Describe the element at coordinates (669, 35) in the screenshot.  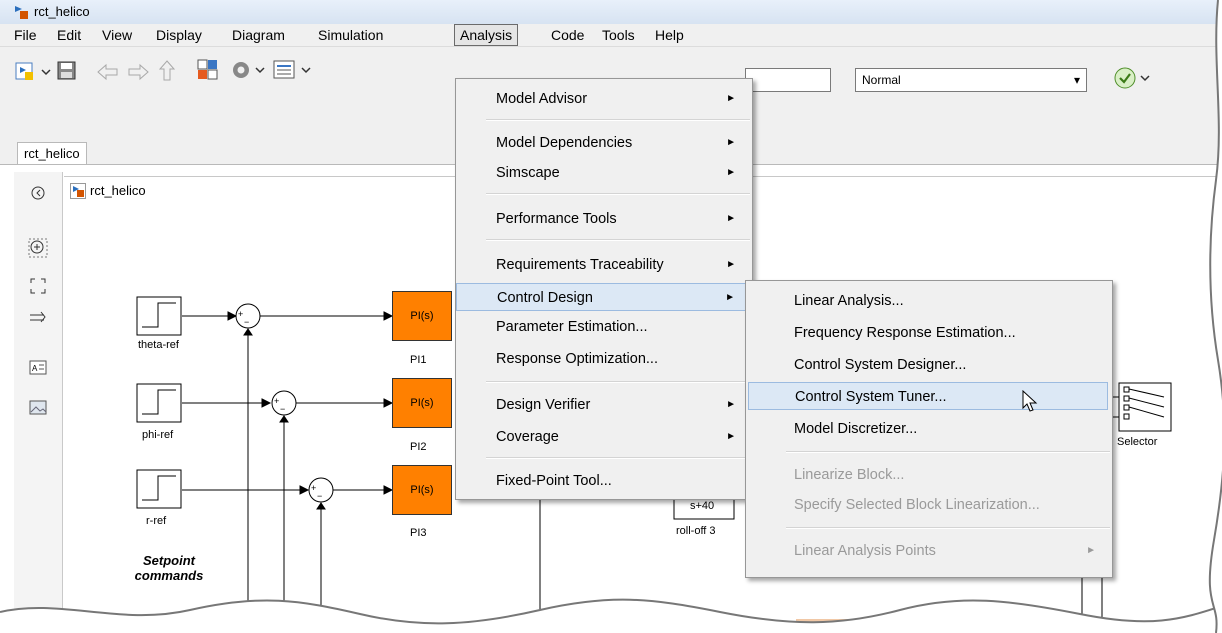
I see `menu-help: Help` at that location.